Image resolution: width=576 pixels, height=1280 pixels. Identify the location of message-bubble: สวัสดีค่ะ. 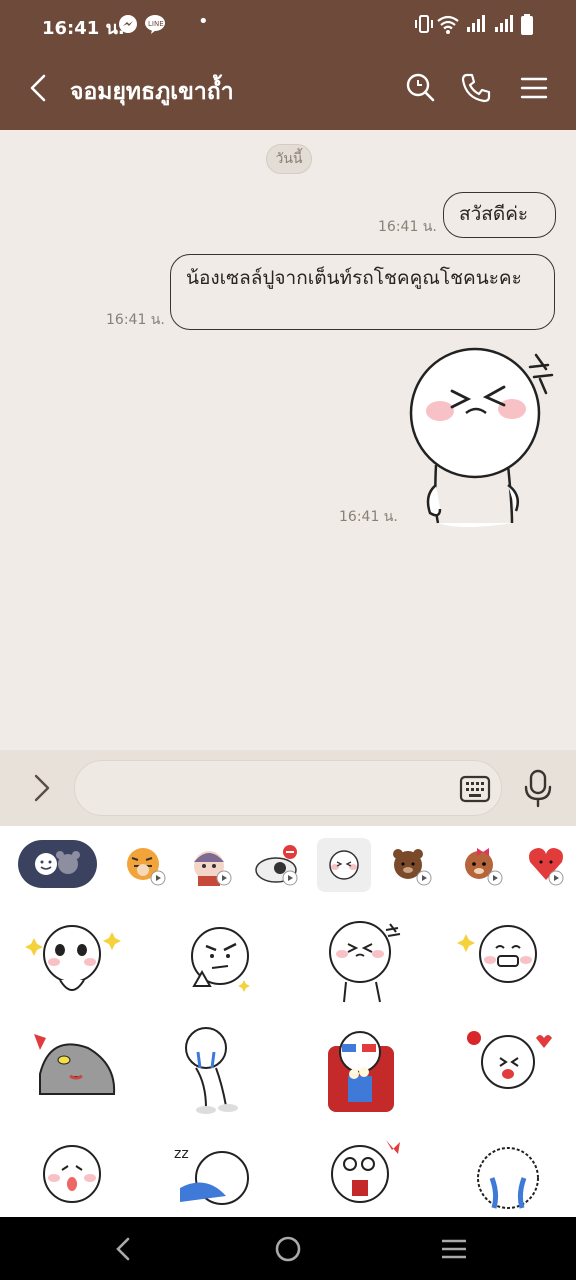
(499, 215).